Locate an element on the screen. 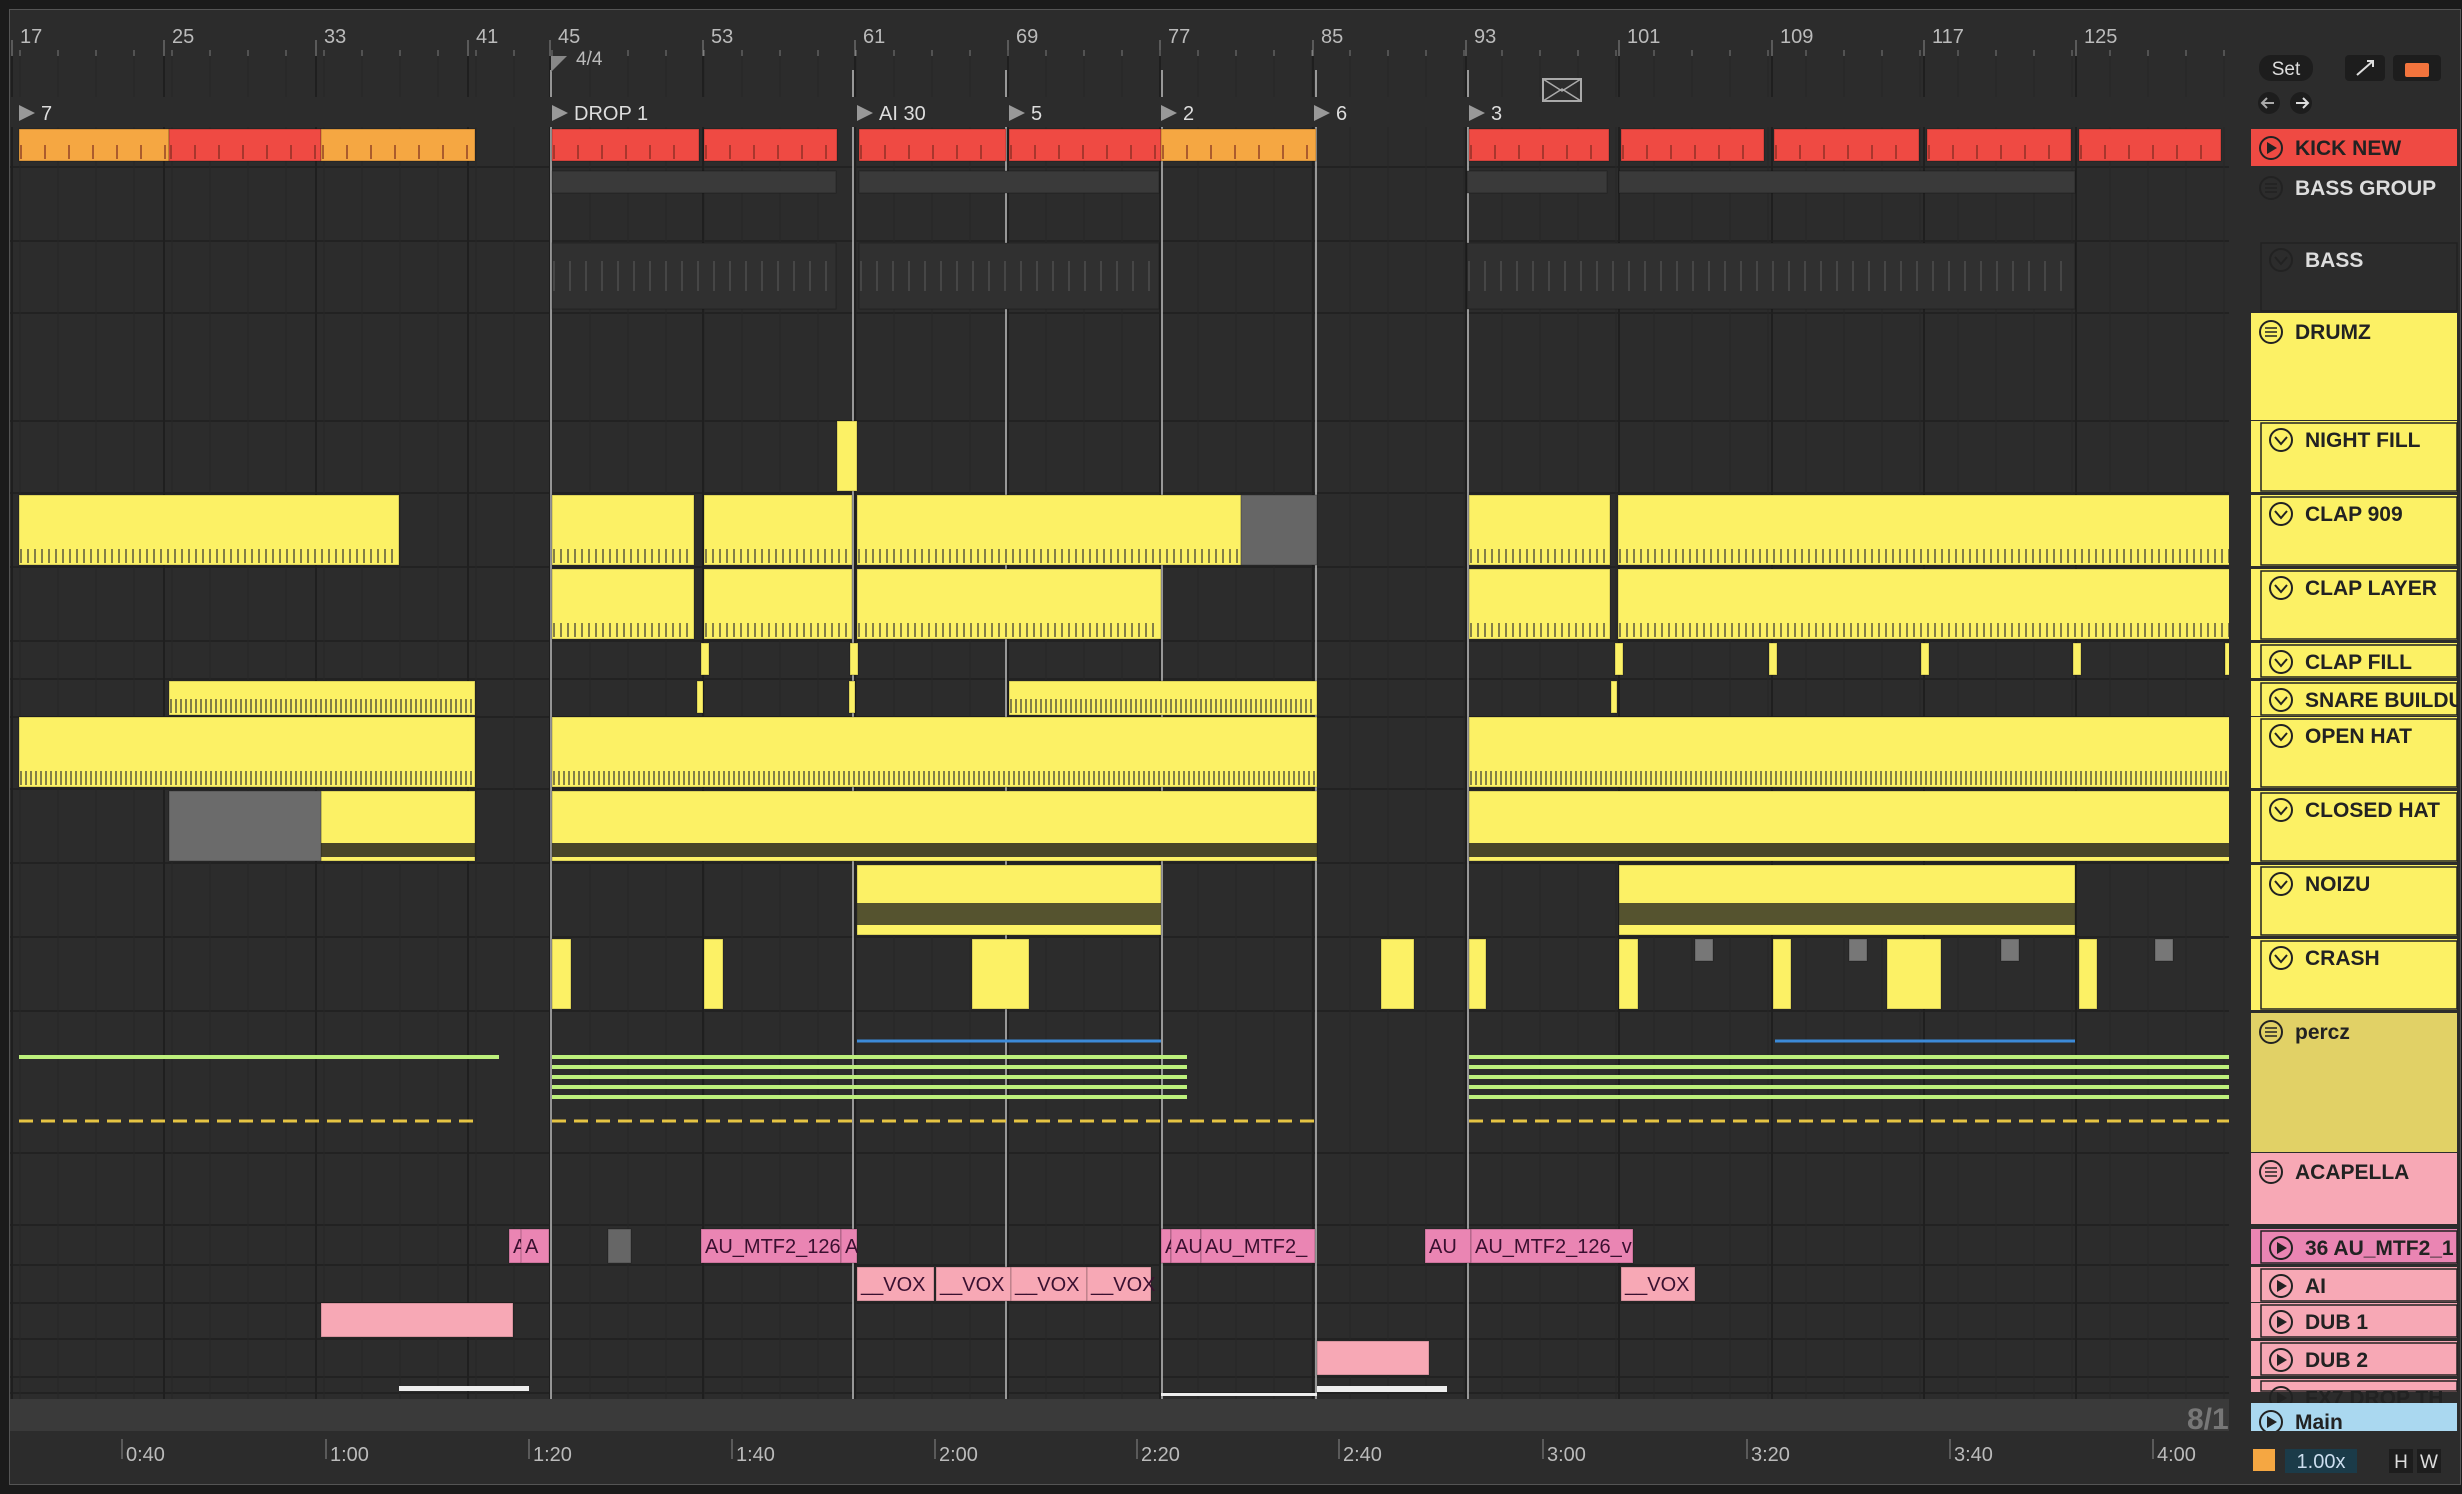  track-header-night-fill: NIGHT FILL is located at coordinates (2354, 456).